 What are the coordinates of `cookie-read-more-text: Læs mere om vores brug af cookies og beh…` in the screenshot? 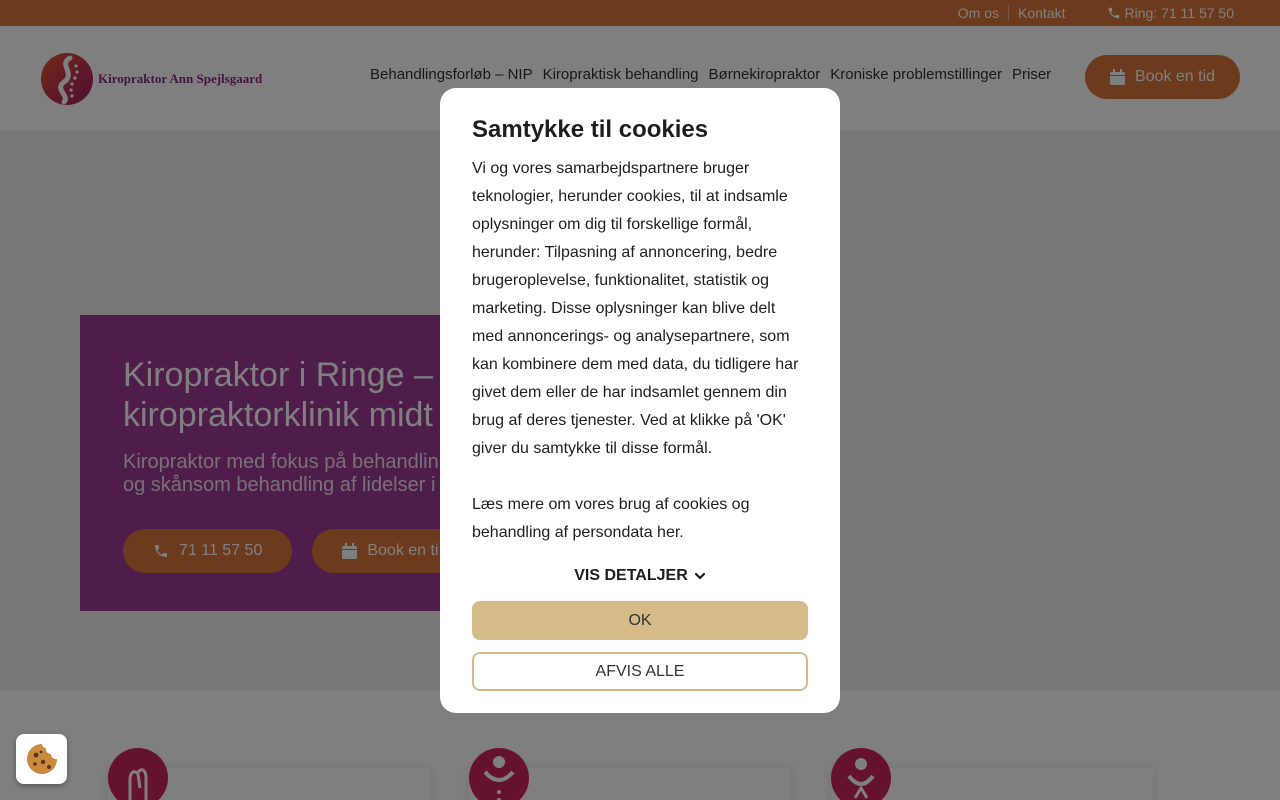 It's located at (640, 519).